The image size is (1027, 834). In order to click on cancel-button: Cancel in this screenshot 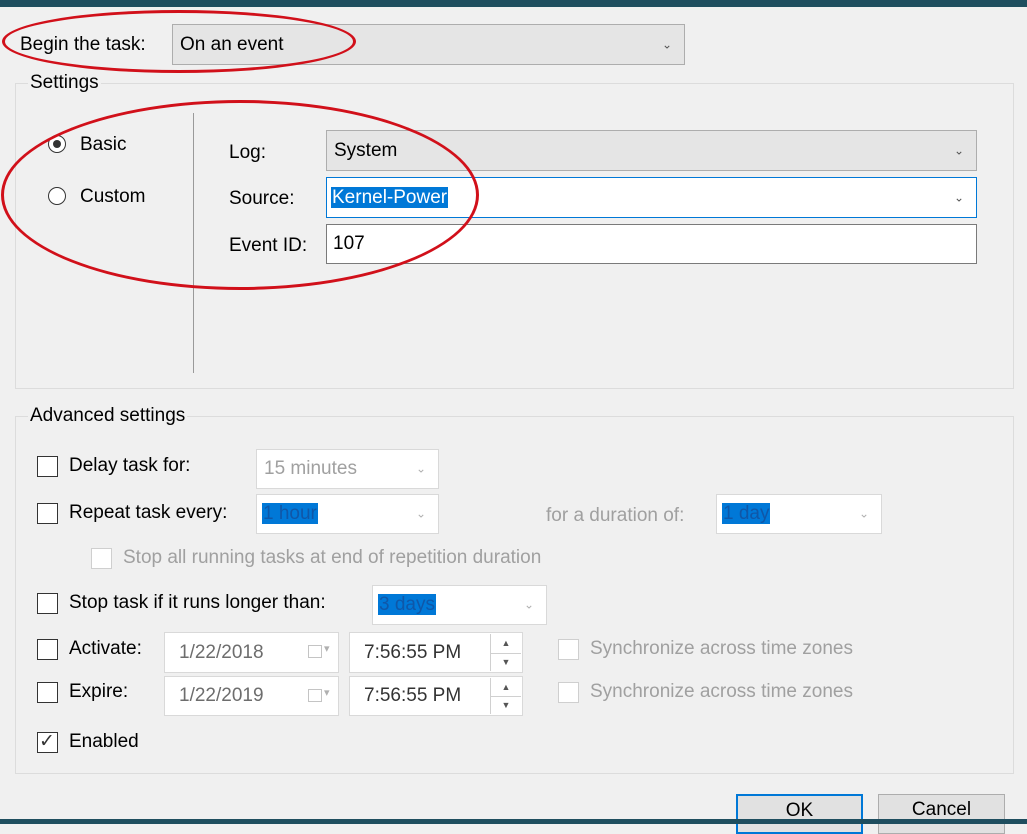, I will do `click(941, 814)`.